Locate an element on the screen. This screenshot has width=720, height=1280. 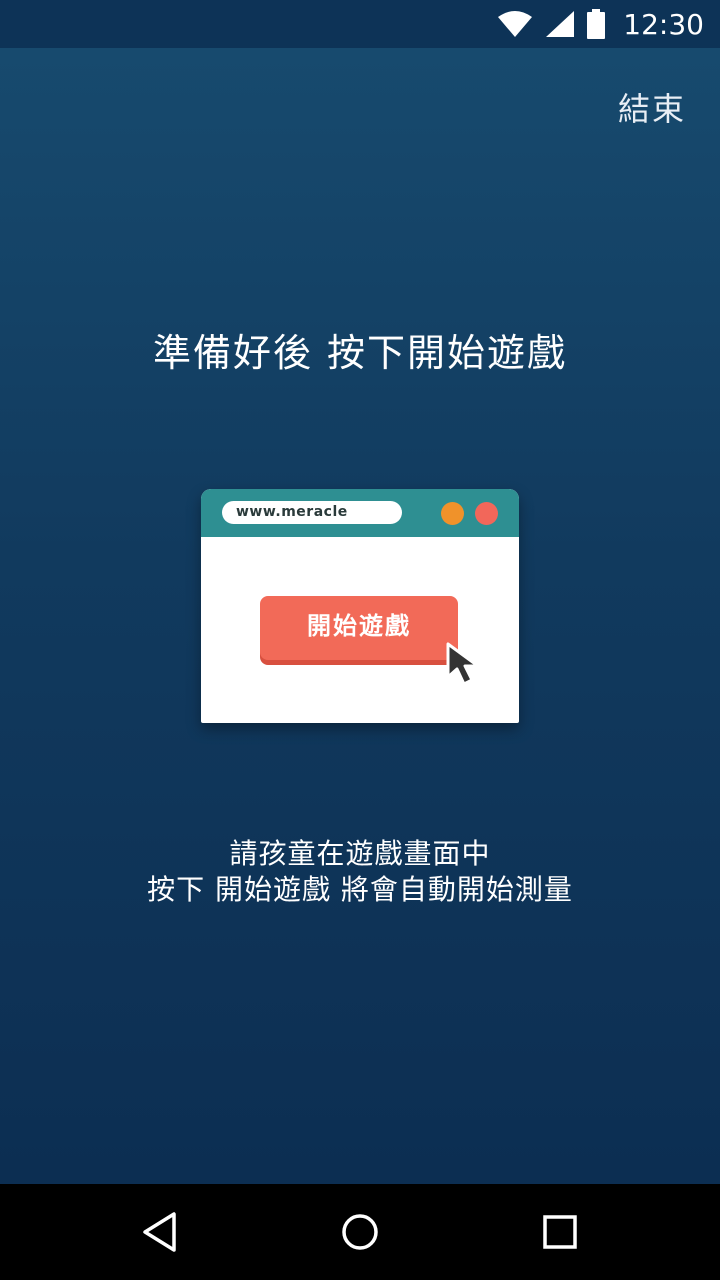
back-icon is located at coordinates (160, 1232).